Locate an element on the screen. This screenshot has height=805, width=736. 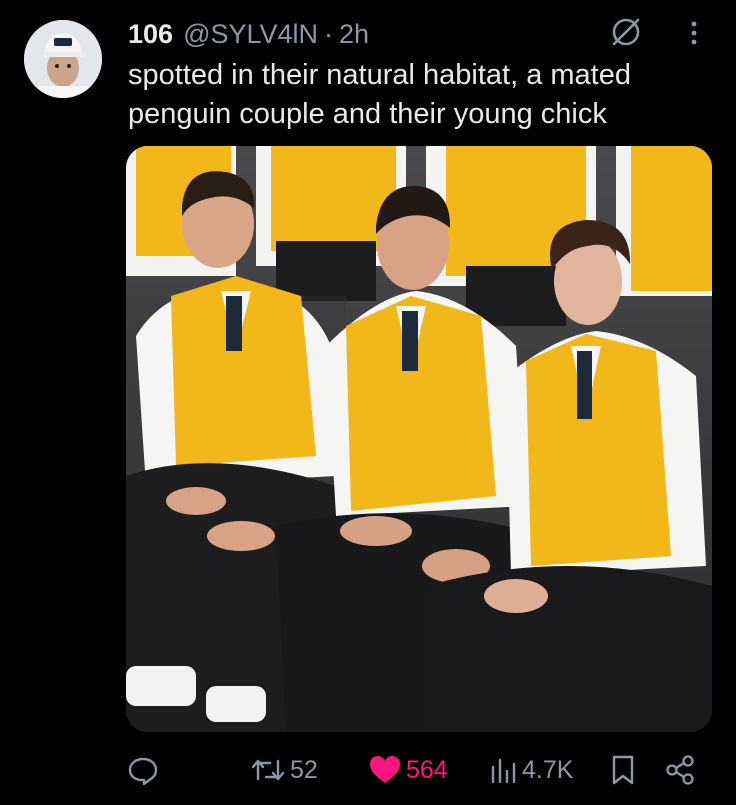
share-icon is located at coordinates (680, 770).